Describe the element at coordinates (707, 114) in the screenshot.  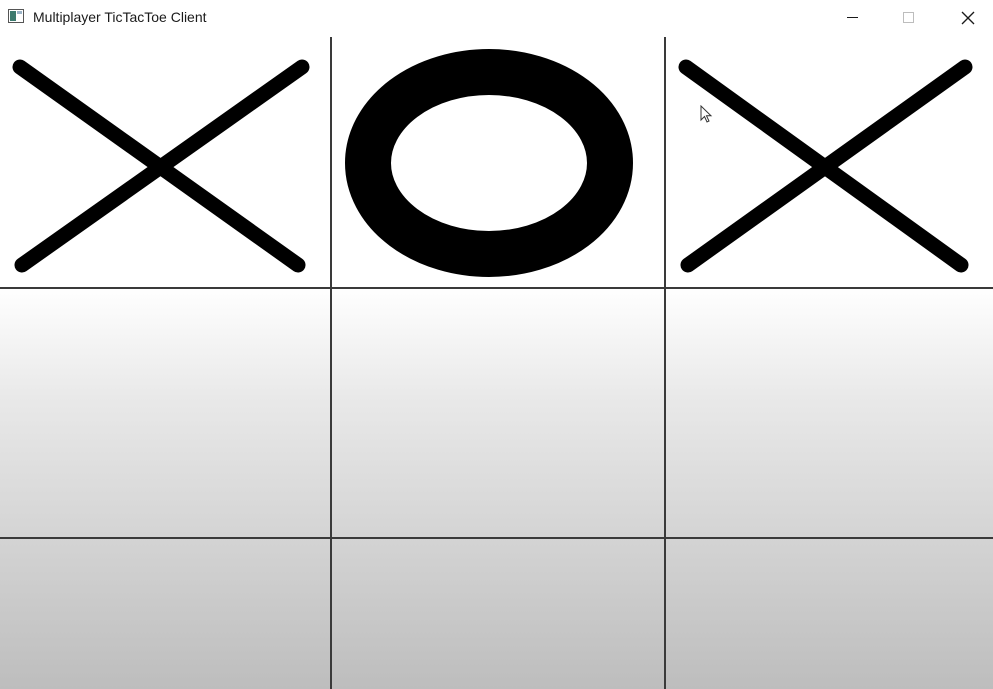
I see `mouse-cursor-icon` at that location.